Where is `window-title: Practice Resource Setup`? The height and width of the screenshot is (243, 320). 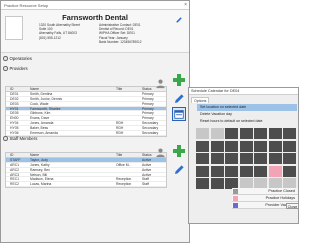
window-title: Practice Resource Setup is located at coordinates (26, 5).